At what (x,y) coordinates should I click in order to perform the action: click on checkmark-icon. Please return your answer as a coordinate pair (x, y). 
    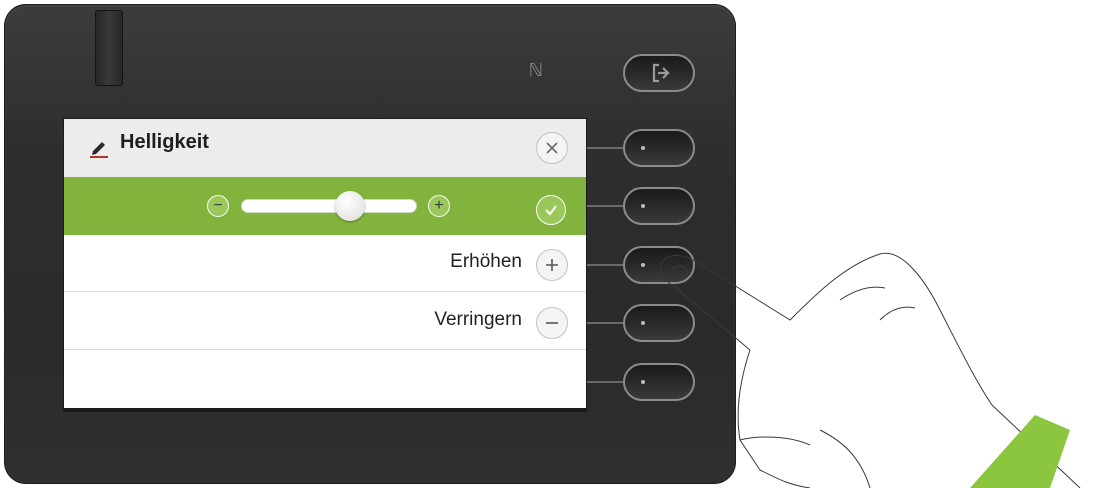
    Looking at the image, I should click on (551, 210).